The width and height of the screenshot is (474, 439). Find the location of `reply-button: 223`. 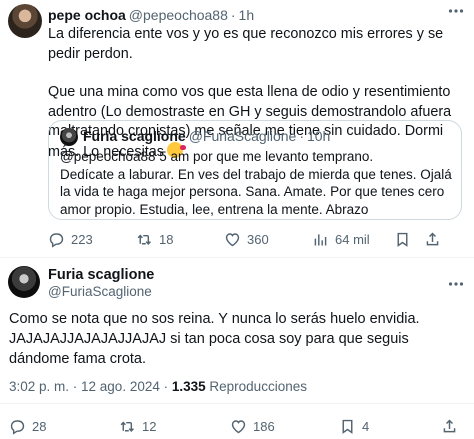

reply-button: 223 is located at coordinates (70, 239).